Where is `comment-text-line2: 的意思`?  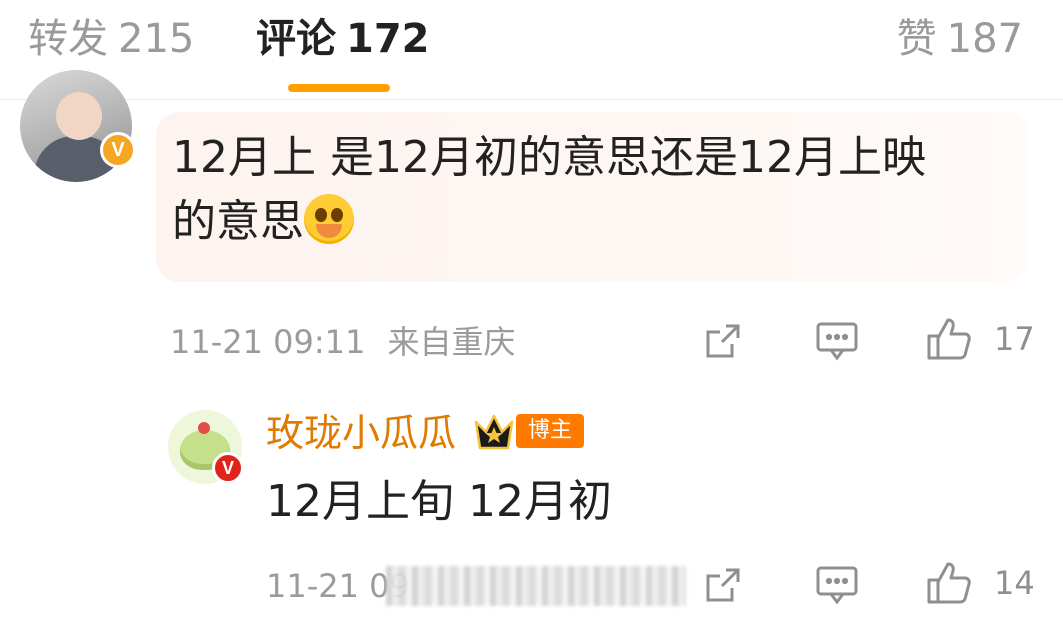
comment-text-line2: 的意思 is located at coordinates (238, 221).